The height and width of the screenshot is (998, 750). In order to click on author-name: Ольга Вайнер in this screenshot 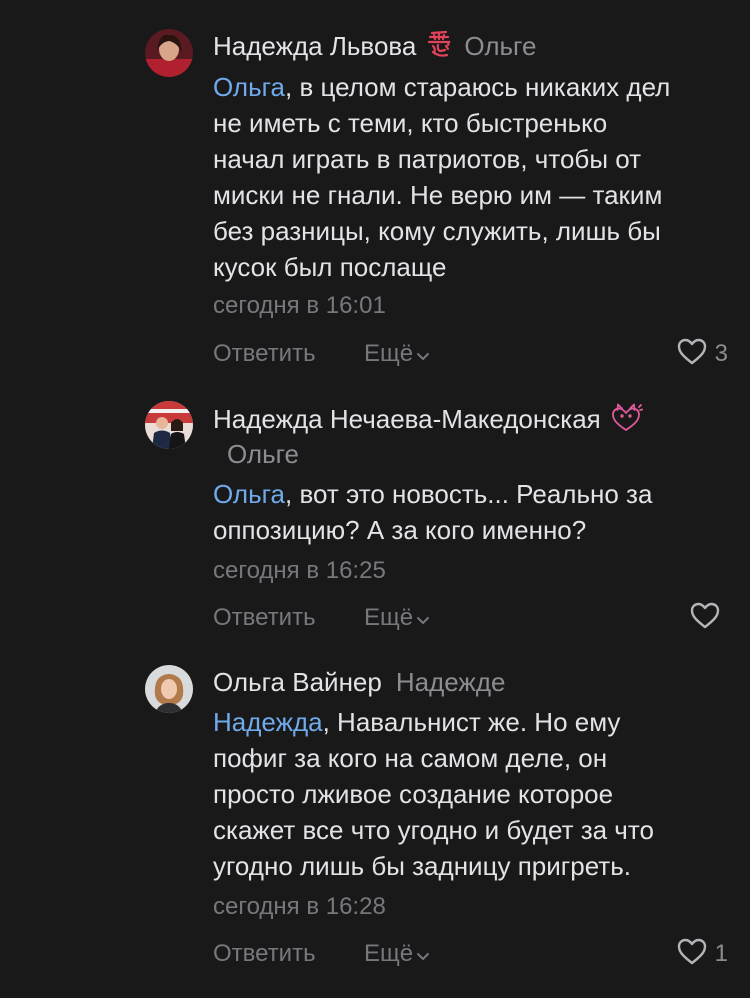, I will do `click(297, 682)`.